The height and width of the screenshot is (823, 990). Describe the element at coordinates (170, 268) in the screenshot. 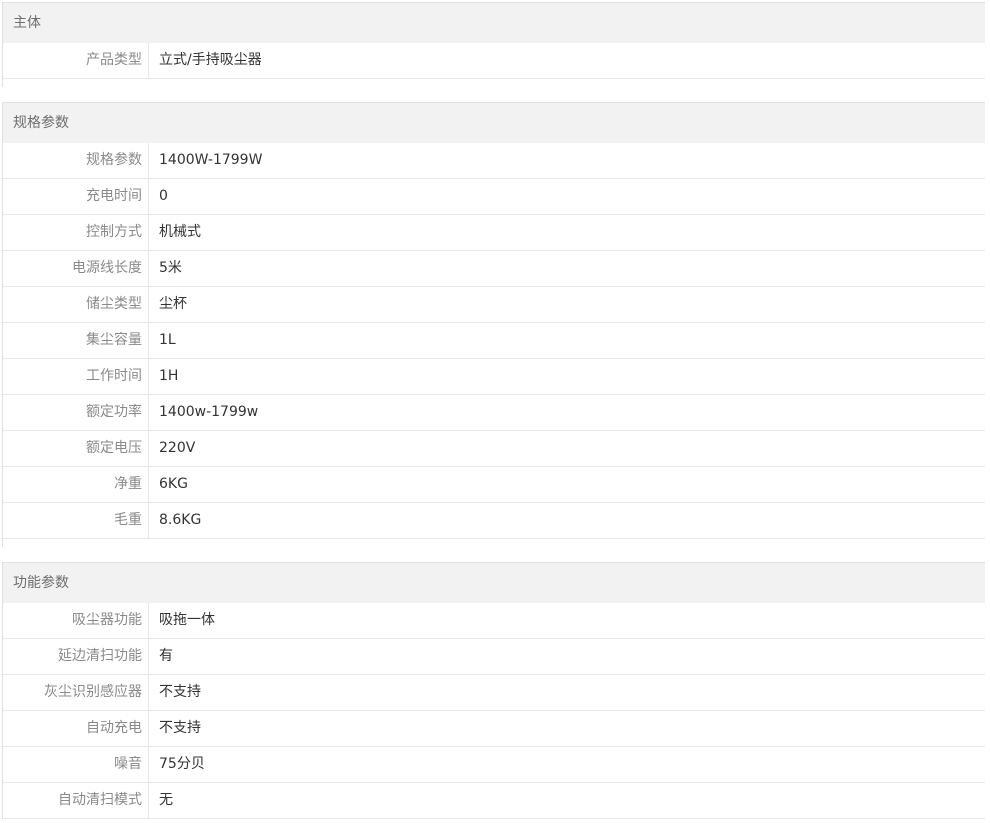

I see `spec-value: 5米` at that location.